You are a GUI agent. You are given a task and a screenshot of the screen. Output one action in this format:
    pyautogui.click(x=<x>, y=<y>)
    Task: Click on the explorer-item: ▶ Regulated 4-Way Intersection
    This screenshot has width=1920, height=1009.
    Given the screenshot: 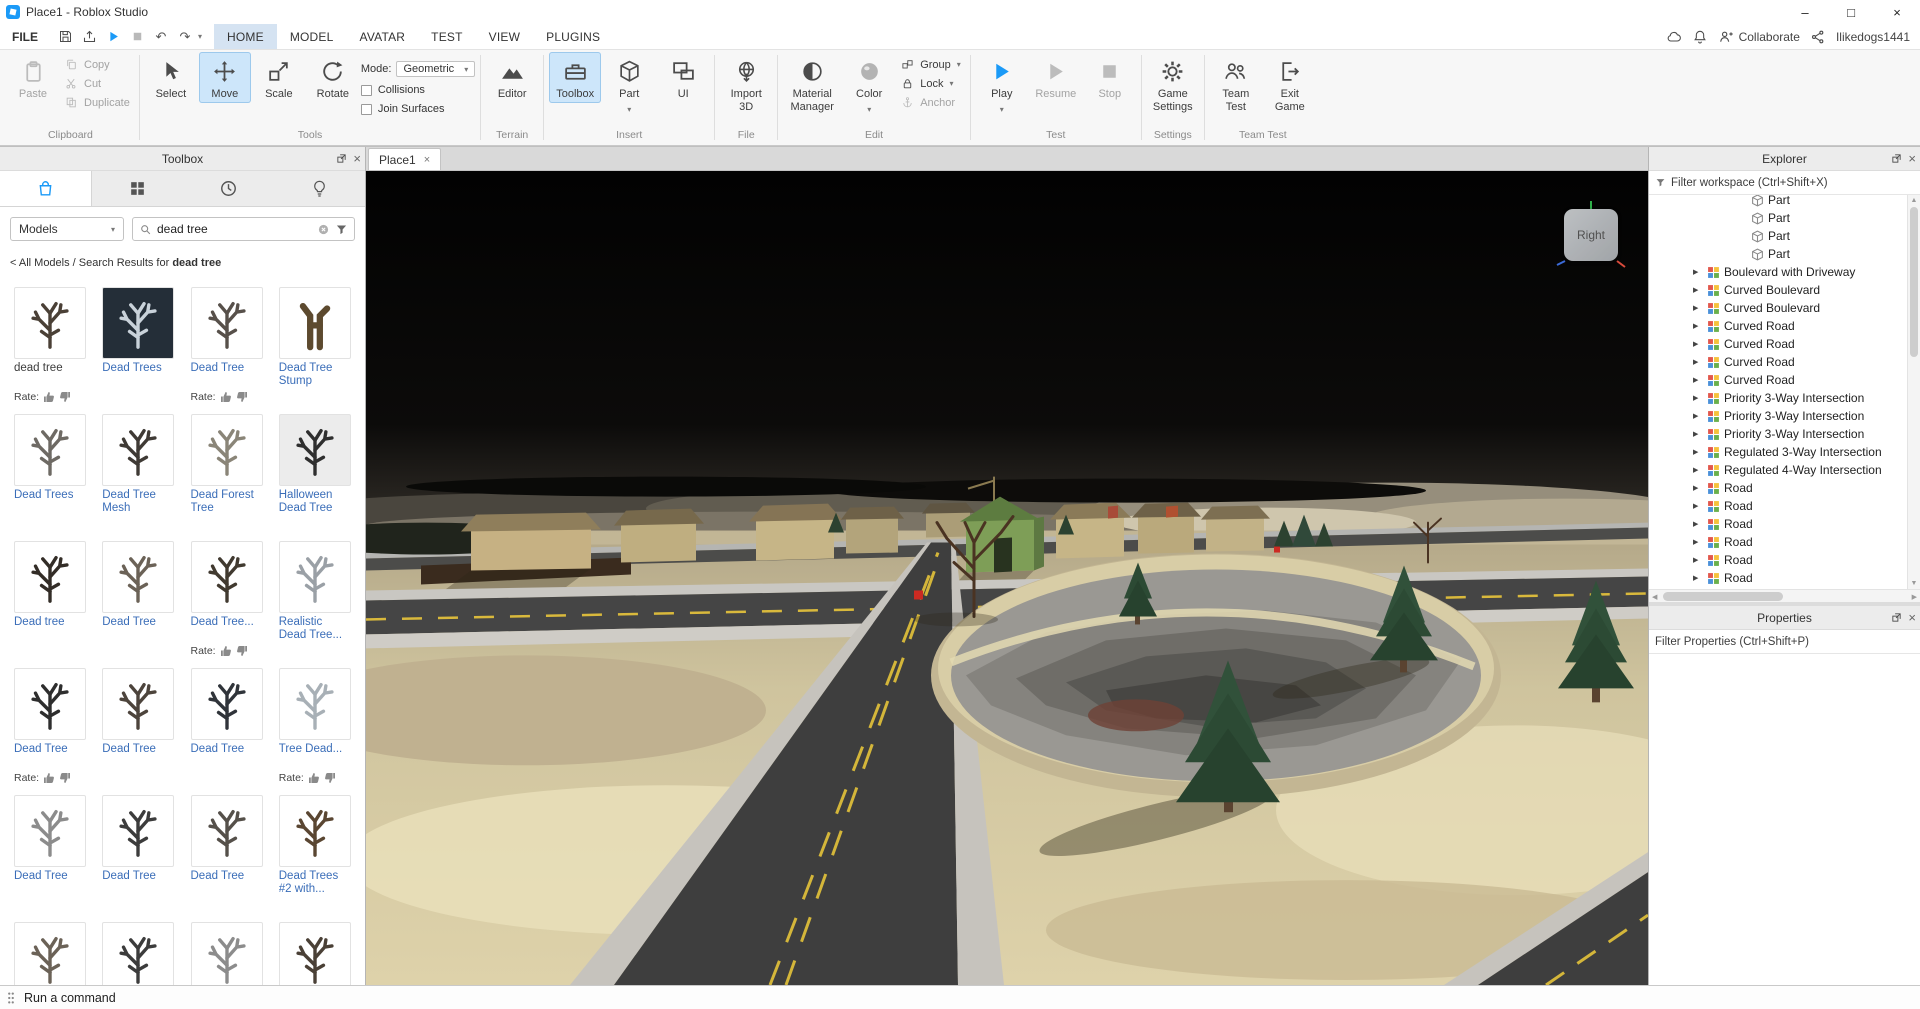 What is the action you would take?
    pyautogui.click(x=1778, y=470)
    